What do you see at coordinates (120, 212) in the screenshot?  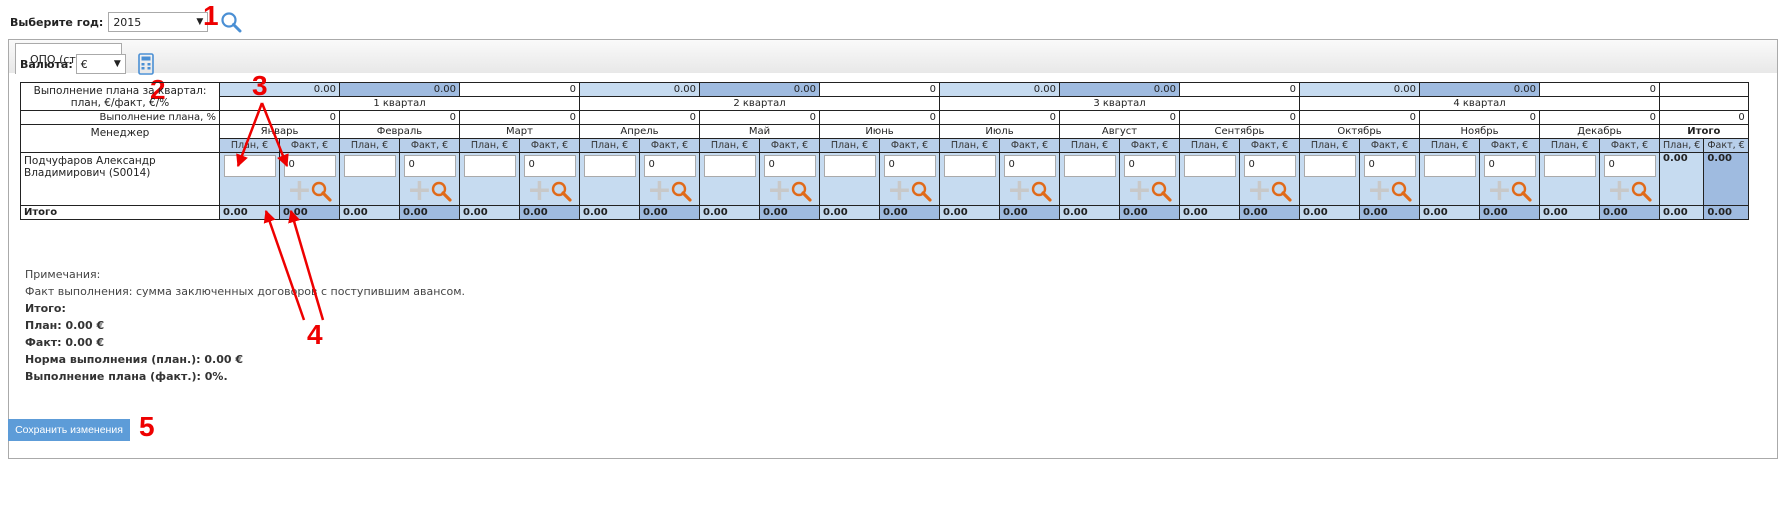 I see `footer-total-label: Итого` at bounding box center [120, 212].